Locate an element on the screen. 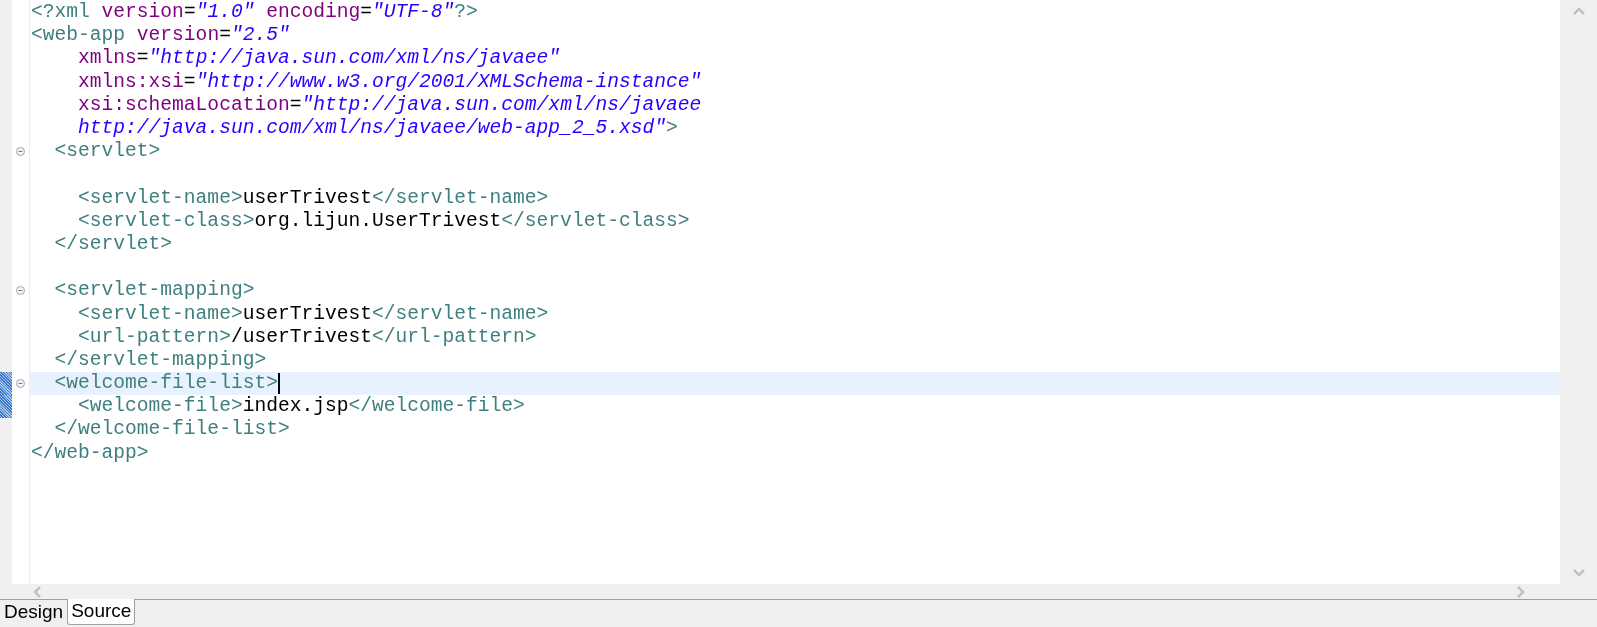 The height and width of the screenshot is (627, 1597). code-line: <servlet> is located at coordinates (107, 152).